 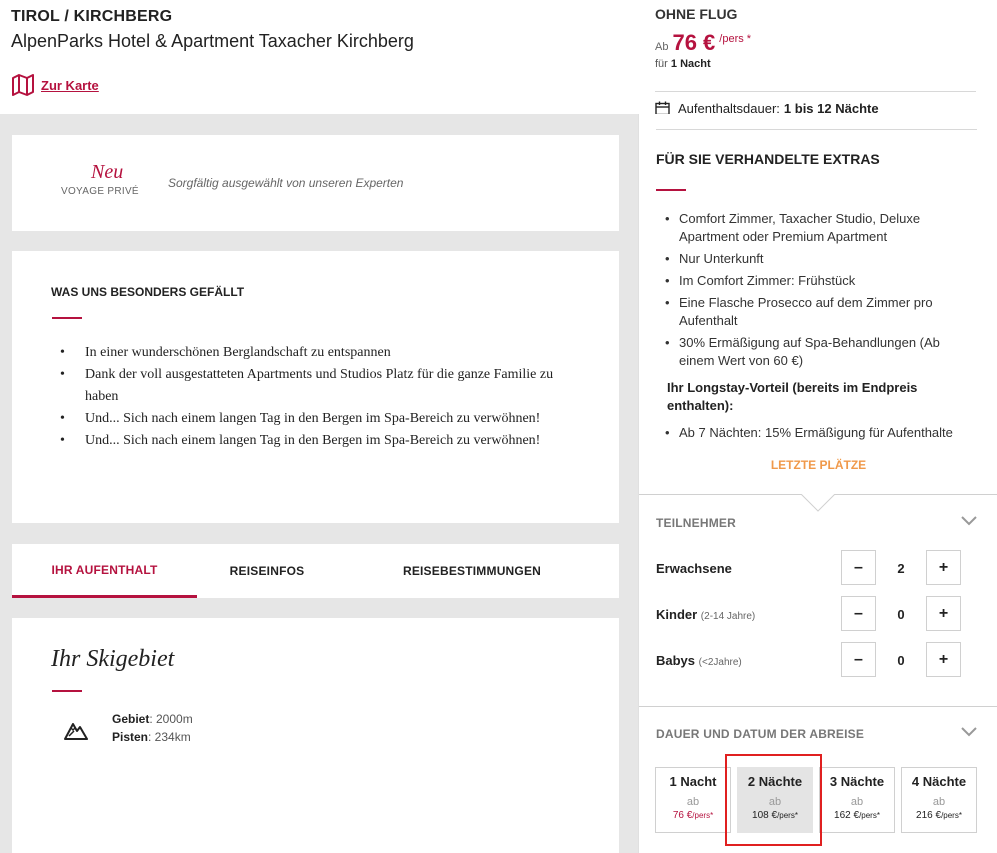 I want to click on duration-option-4-nights: 4 Nächte ab 216 €/pers*, so click(x=939, y=800).